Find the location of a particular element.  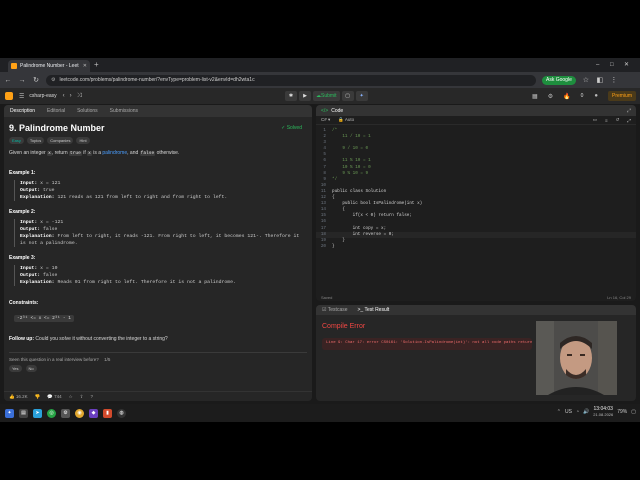

shuffle-icon: ⤨ is located at coordinates (79, 96).